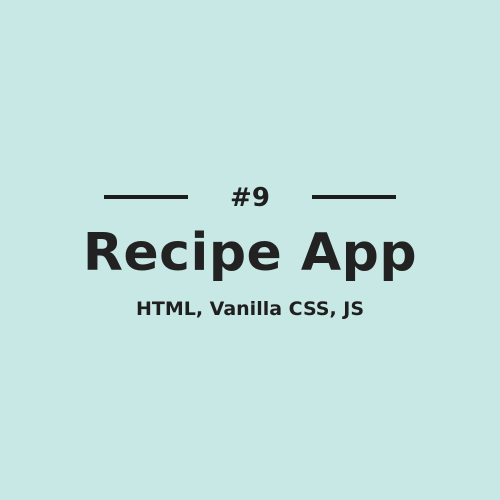 The image size is (500, 500). What do you see at coordinates (146, 197) in the screenshot?
I see `left-divider-line` at bounding box center [146, 197].